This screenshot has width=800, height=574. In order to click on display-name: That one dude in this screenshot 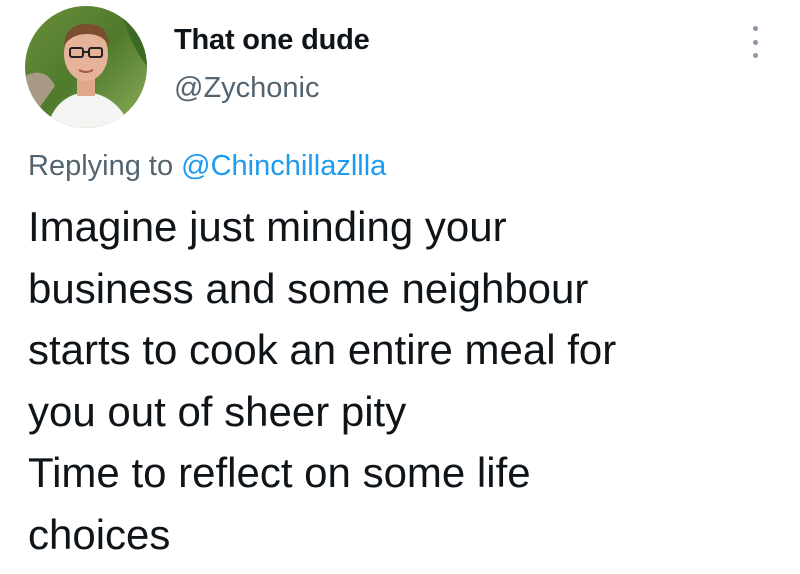, I will do `click(272, 40)`.